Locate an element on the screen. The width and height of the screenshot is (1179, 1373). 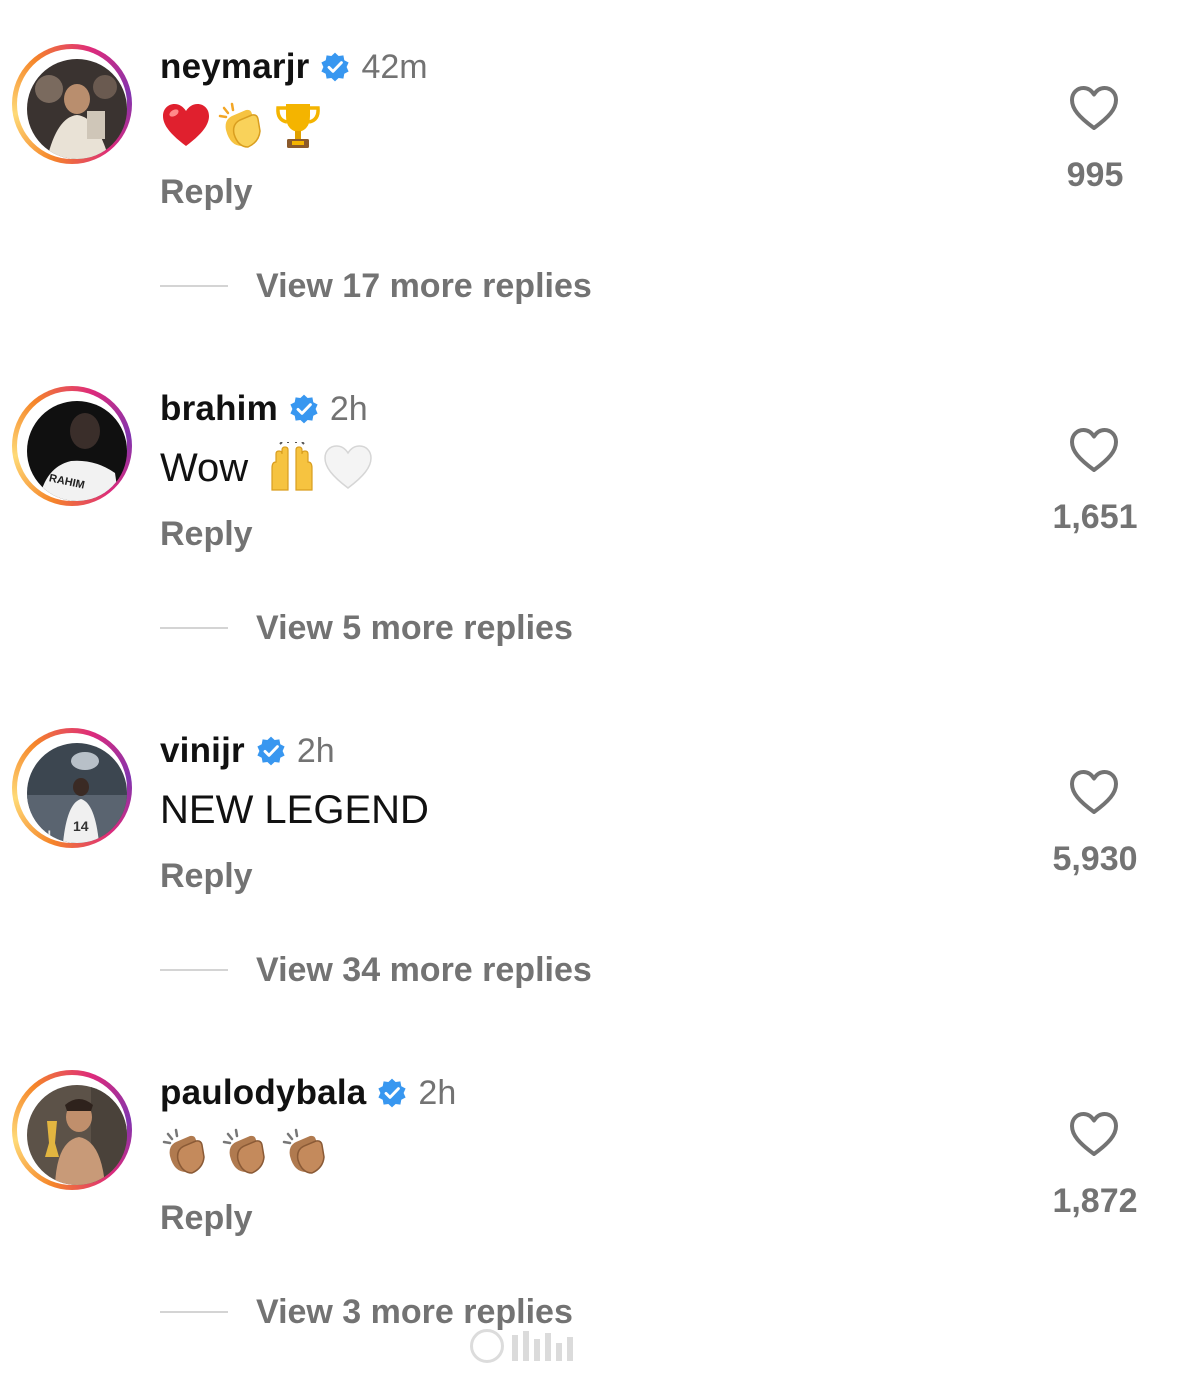
view-replies-label: View 17 more replies is located at coordinates (424, 285).